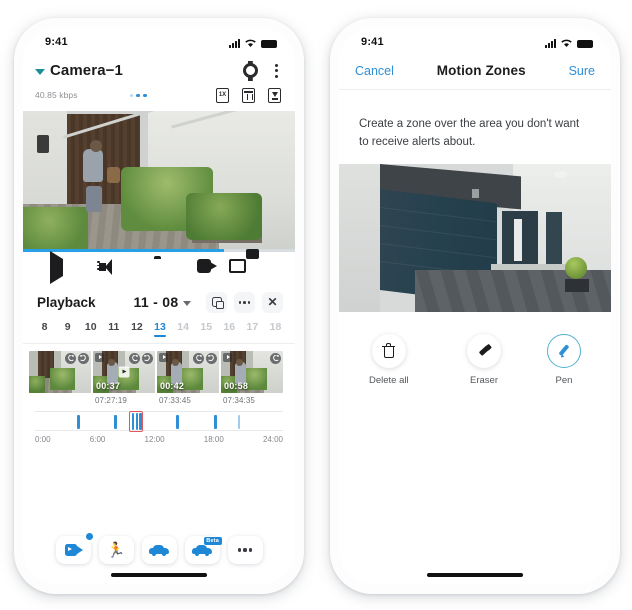  I want to click on eraser-tool: Eraser, so click(484, 359).